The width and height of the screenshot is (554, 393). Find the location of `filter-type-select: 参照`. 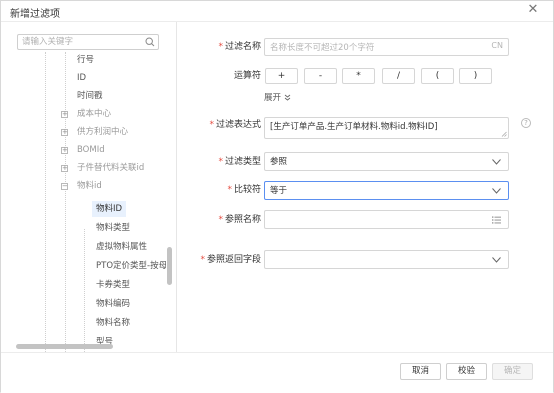

filter-type-select: 参照 is located at coordinates (386, 161).